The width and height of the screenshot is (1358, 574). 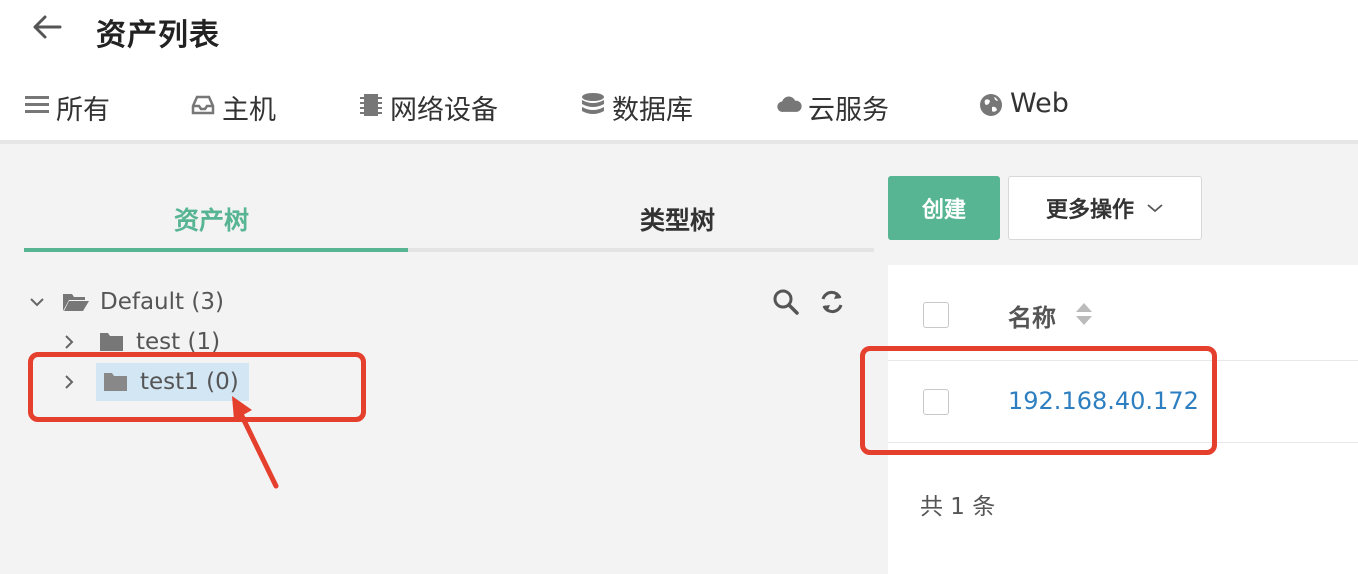 I want to click on tab-web: Web, so click(x=1023, y=116).